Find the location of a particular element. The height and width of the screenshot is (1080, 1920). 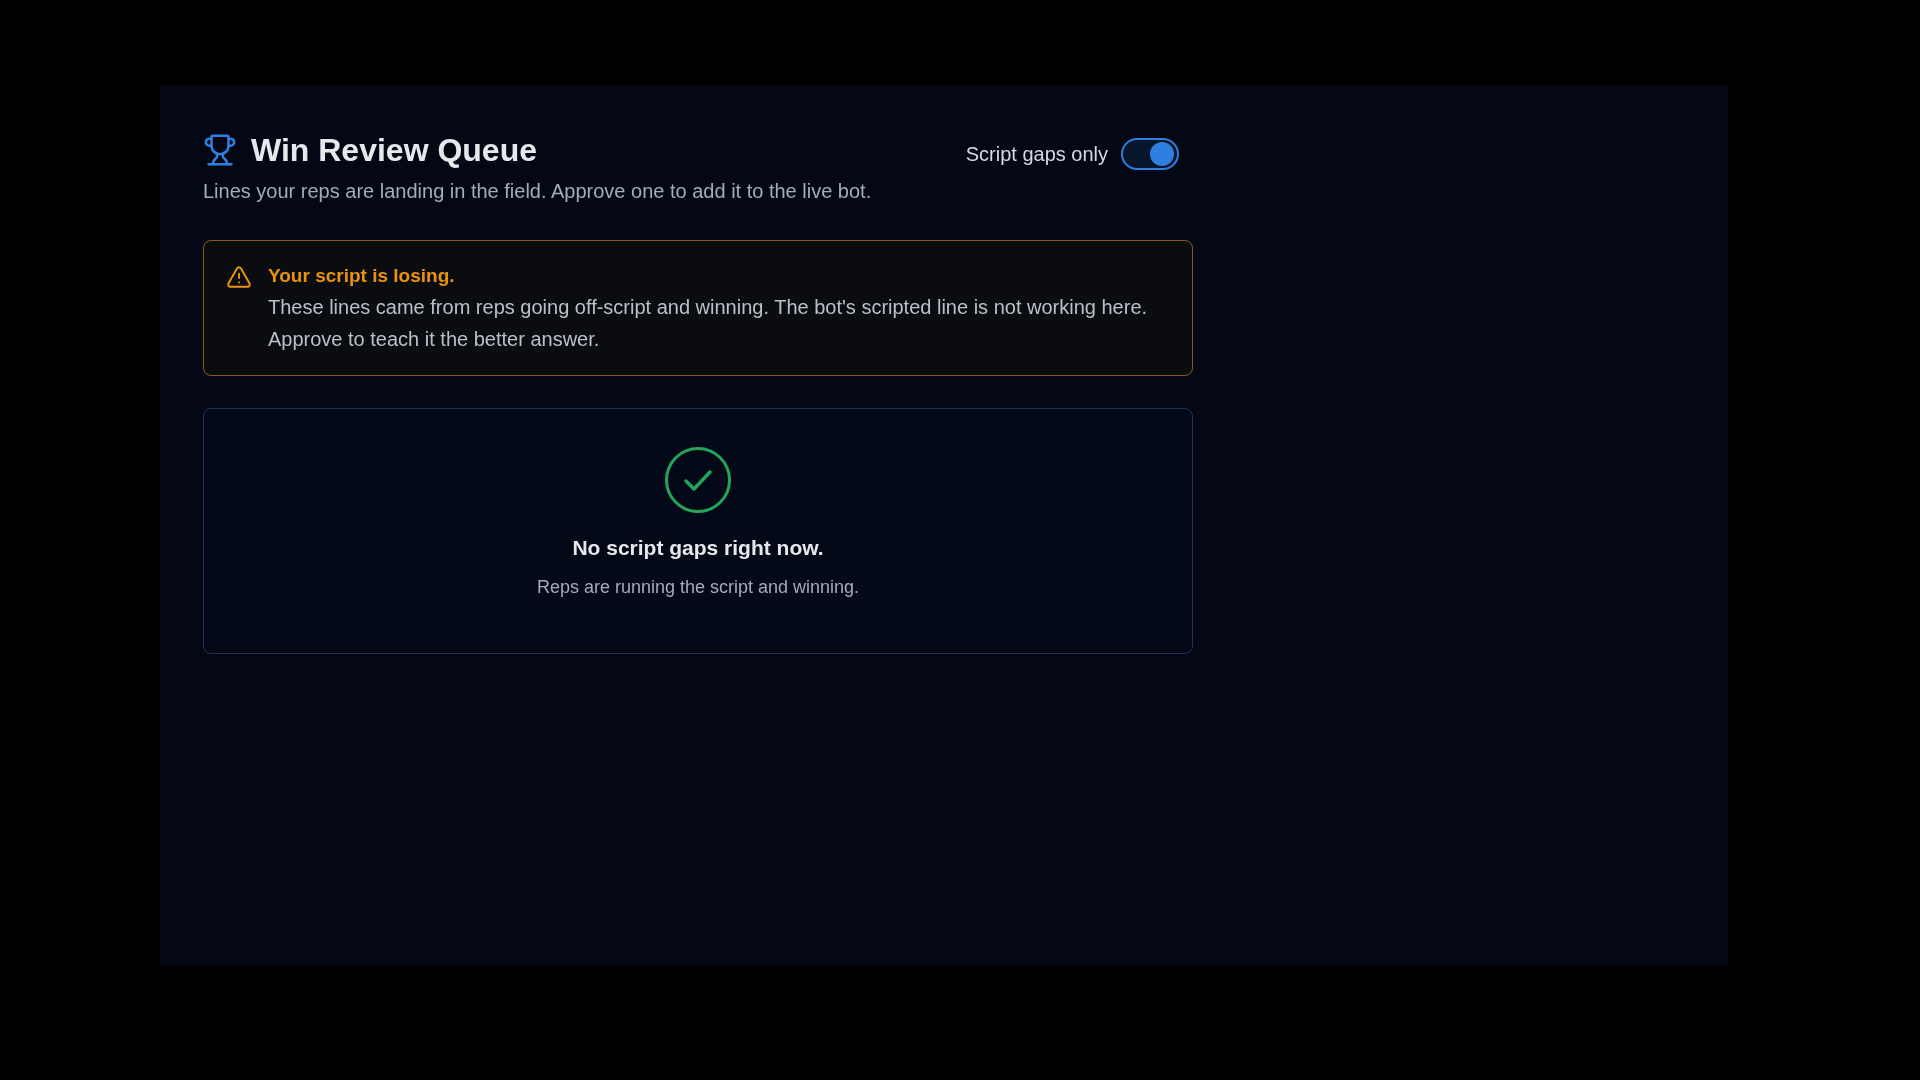

banner-message: These lines came from reps going off-script and winning. The bot's scripted line is not working here. Approve to teach it the better answer. is located at coordinates (708, 323).